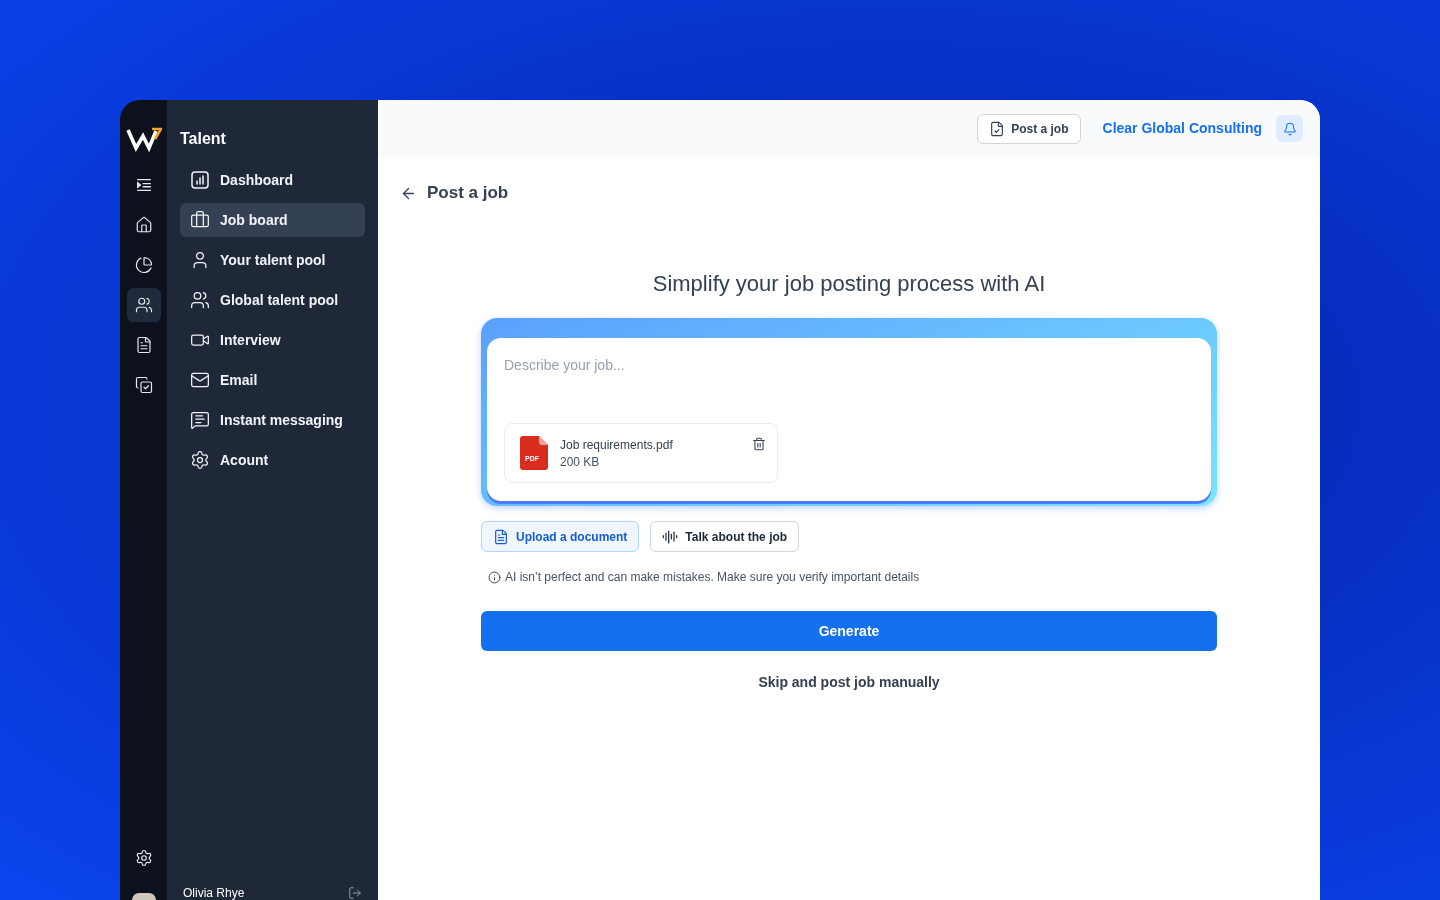 The width and height of the screenshot is (1440, 900). Describe the element at coordinates (272, 420) in the screenshot. I see `nav-item: Instant messaging` at that location.